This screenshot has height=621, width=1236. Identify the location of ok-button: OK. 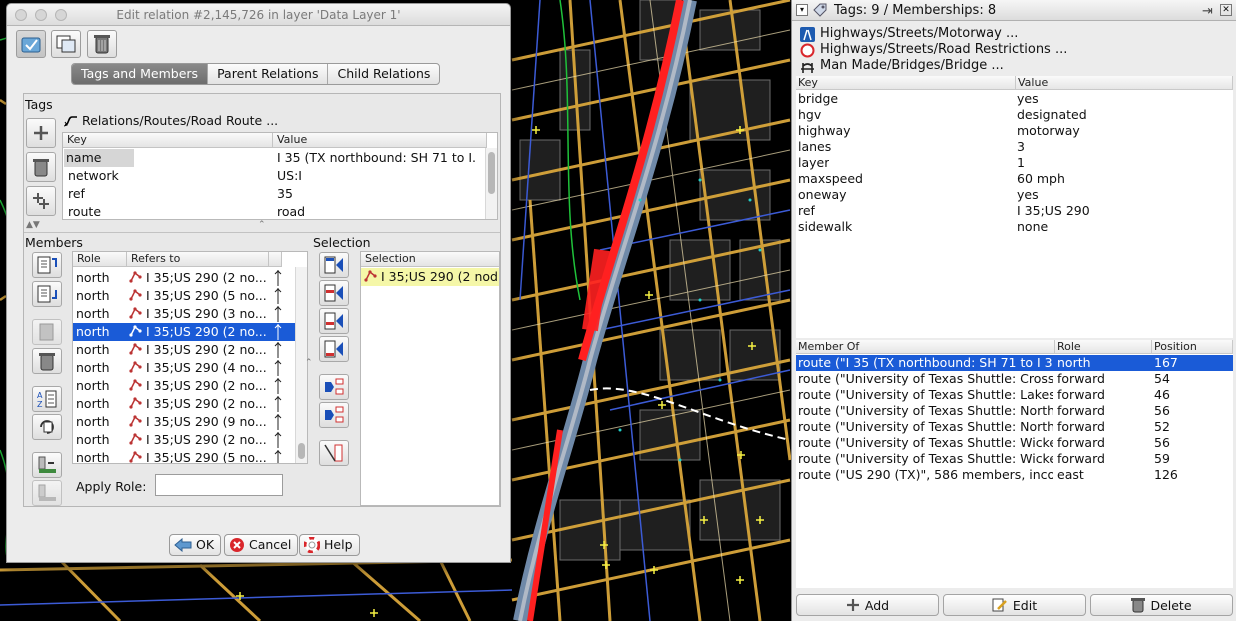
(195, 545).